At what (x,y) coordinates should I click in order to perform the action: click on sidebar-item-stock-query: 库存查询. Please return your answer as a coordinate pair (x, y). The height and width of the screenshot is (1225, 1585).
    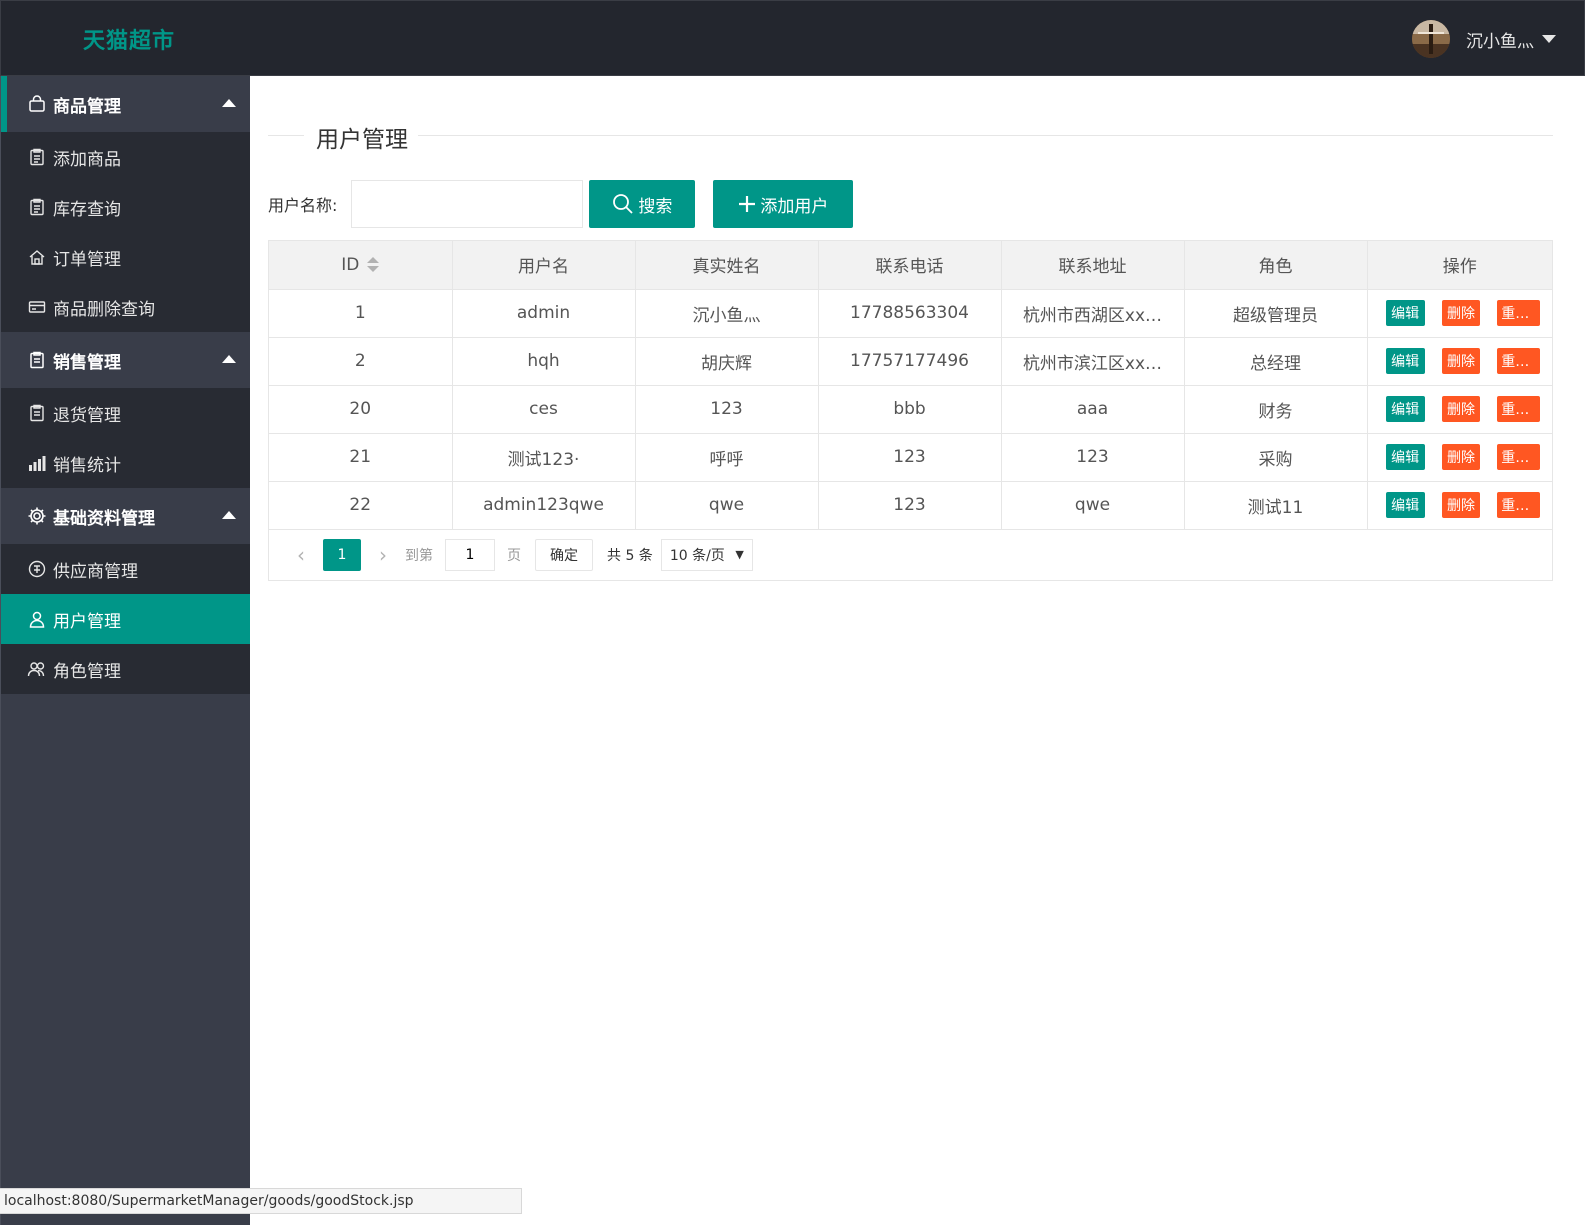
    Looking at the image, I should click on (125, 207).